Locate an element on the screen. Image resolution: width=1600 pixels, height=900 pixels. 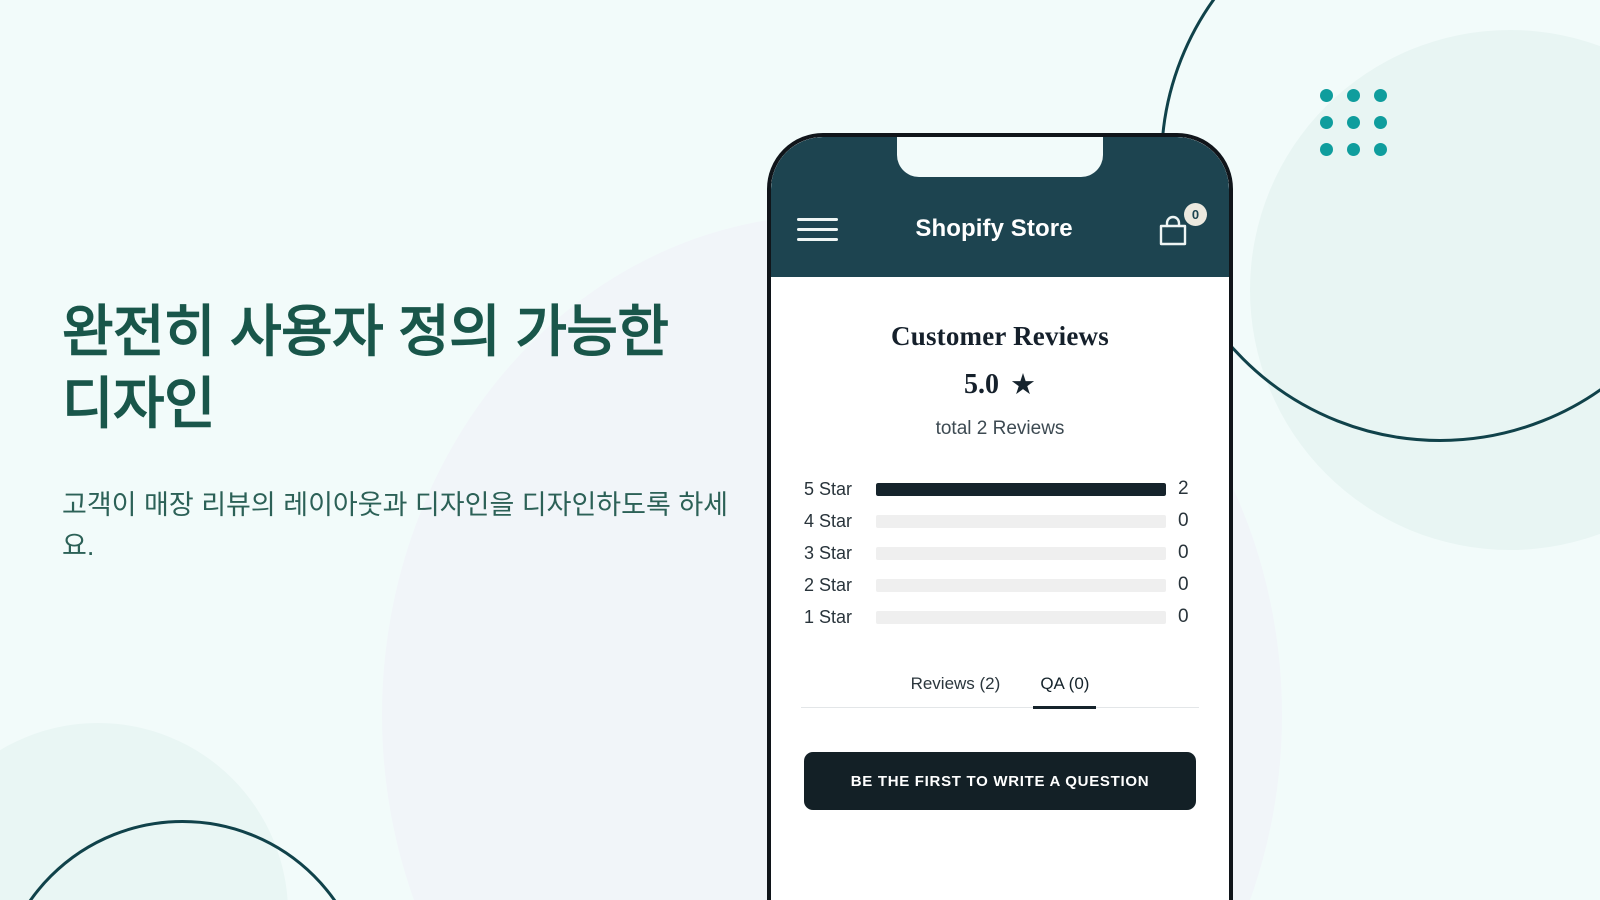
rating-row-count: 2 is located at coordinates (1183, 488).